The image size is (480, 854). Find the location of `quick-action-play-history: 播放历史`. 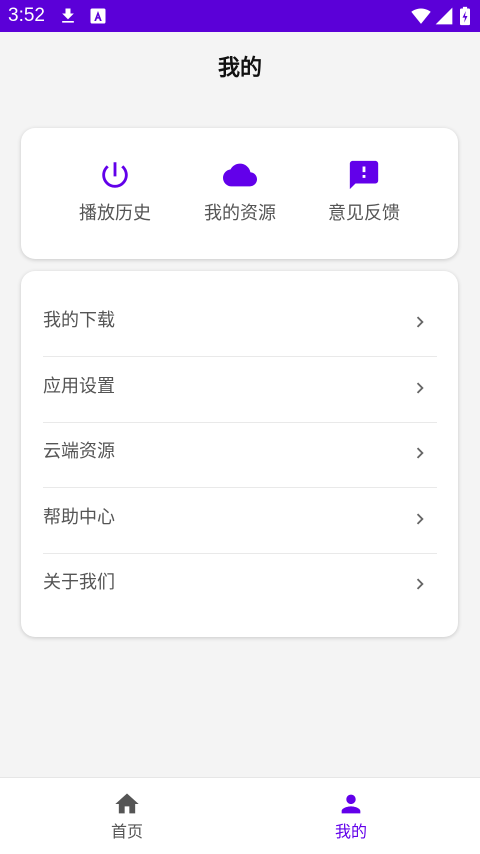

quick-action-play-history: 播放历史 is located at coordinates (115, 198).